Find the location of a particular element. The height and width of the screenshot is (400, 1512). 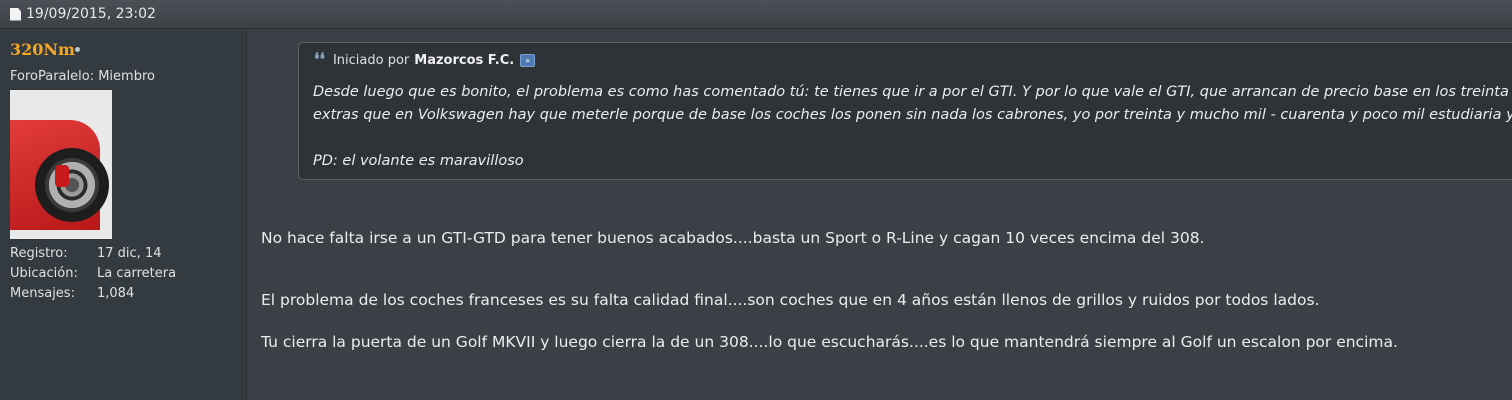

quote-author: Mazorcos F.C. is located at coordinates (464, 60).